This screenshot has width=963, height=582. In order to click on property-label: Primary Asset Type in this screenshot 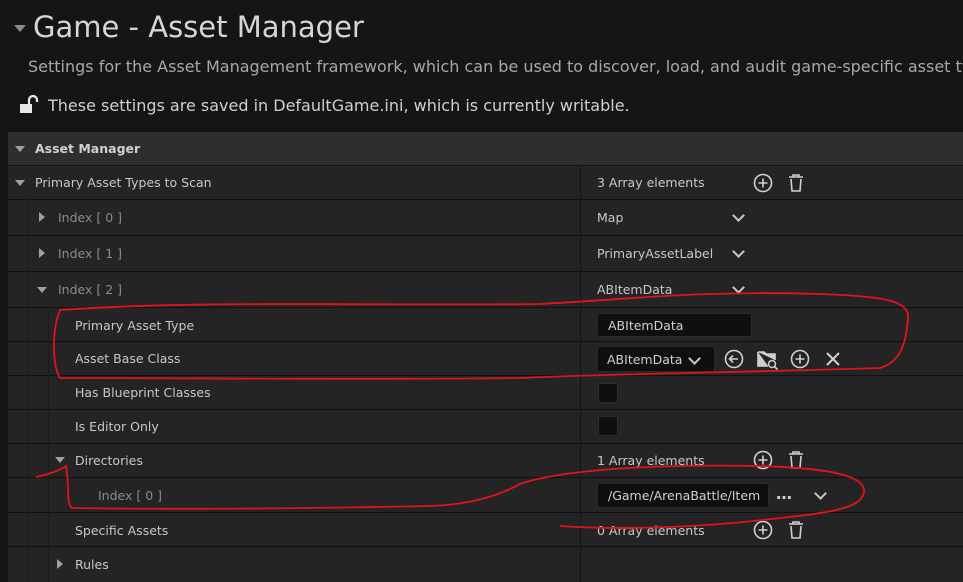, I will do `click(135, 325)`.